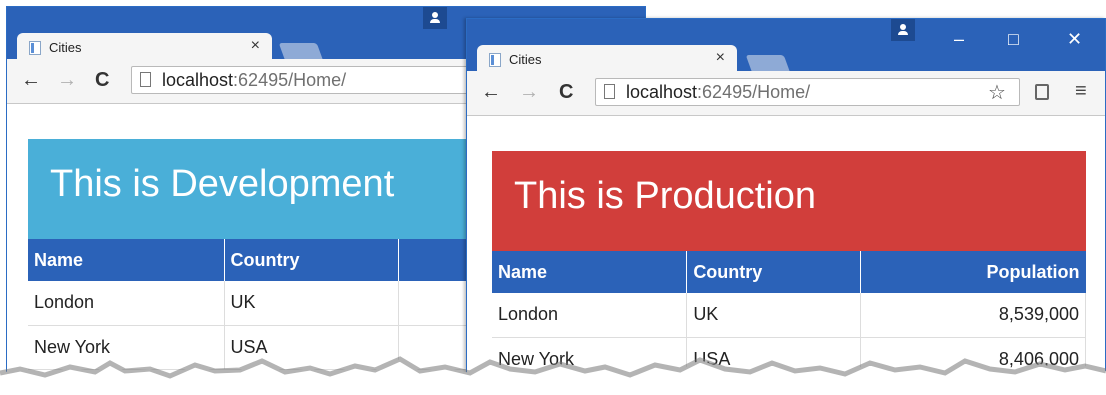 Image resolution: width=1106 pixels, height=395 pixels. I want to click on menu-icon: ≡, so click(1081, 91).